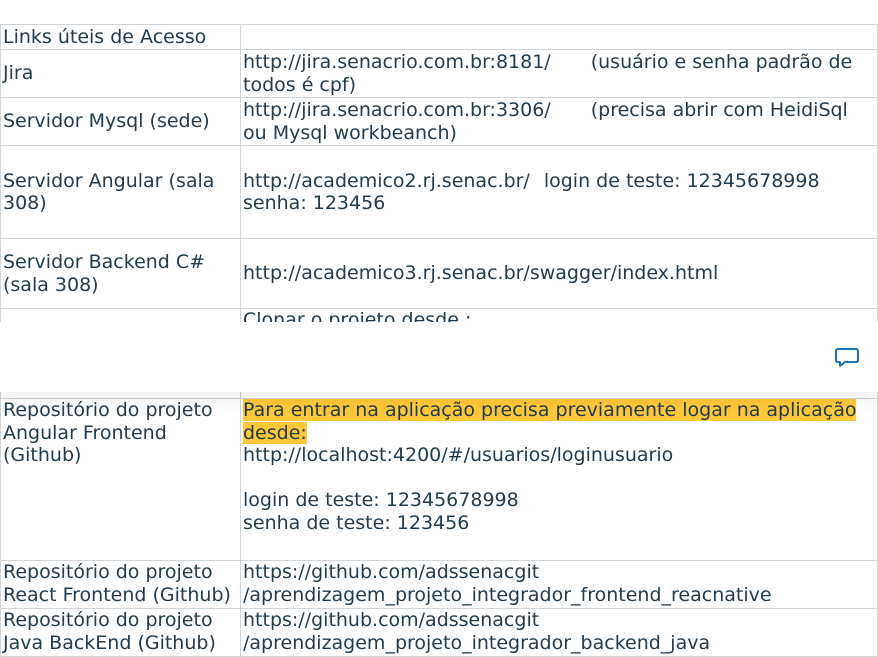 The width and height of the screenshot is (878, 657). Describe the element at coordinates (120, 121) in the screenshot. I see `row-label: Servidor Mysql (sede)` at that location.